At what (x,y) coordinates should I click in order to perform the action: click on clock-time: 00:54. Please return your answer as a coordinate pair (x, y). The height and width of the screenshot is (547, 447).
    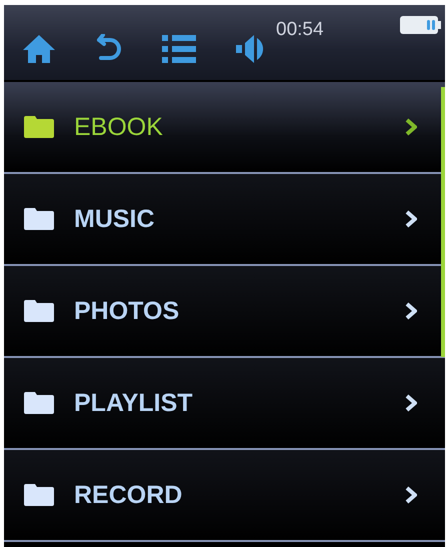
    Looking at the image, I should click on (300, 30).